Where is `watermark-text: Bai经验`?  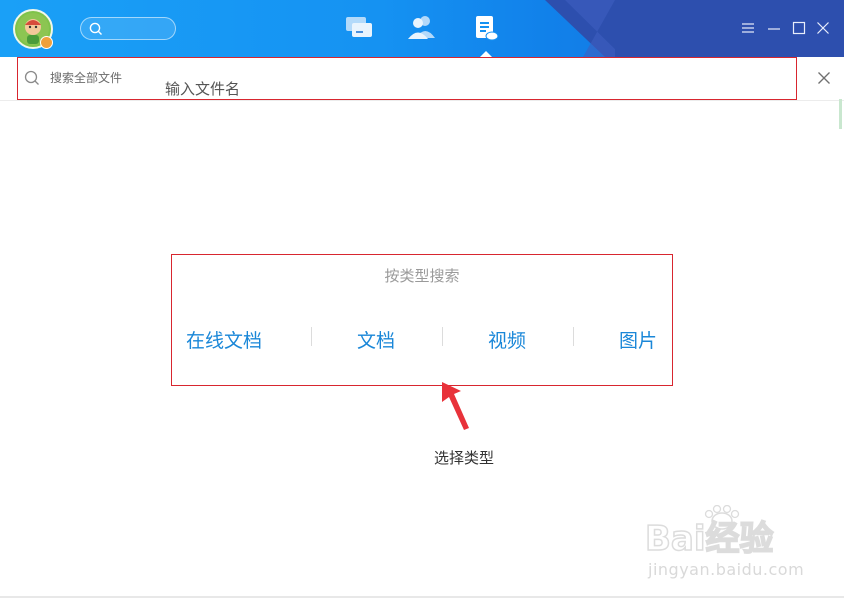
watermark-text: Bai经验 is located at coordinates (709, 539).